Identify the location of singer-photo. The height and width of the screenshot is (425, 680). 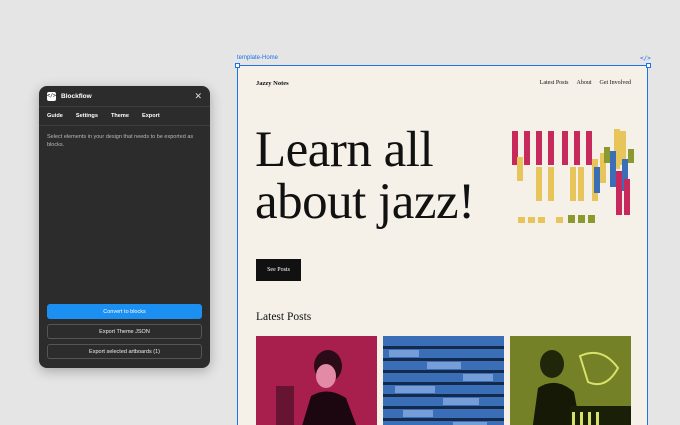
(316, 380).